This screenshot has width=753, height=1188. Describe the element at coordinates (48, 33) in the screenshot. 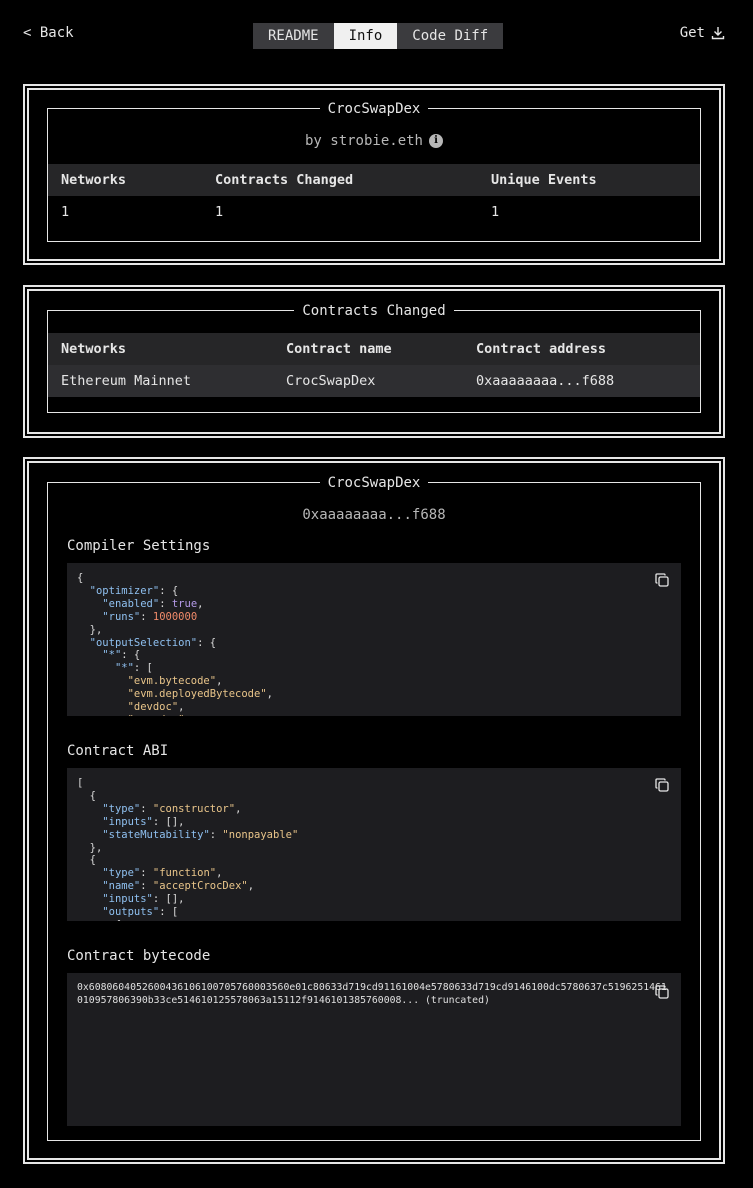

I see `back-button: < Back` at that location.